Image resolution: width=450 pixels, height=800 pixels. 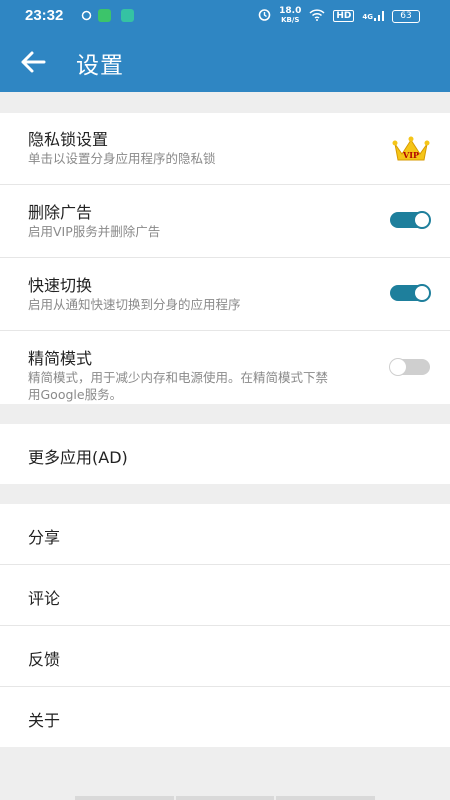 What do you see at coordinates (44, 15) in the screenshot?
I see `status-time: 23:32` at bounding box center [44, 15].